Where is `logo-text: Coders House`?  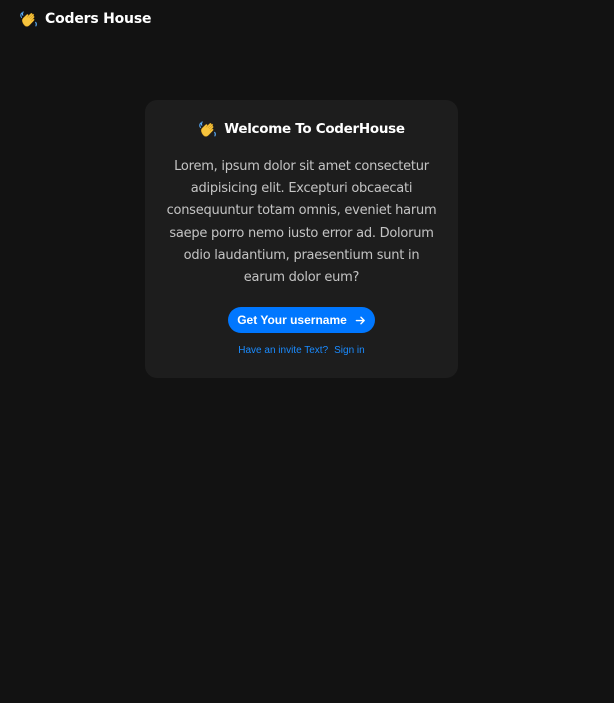 logo-text: Coders House is located at coordinates (98, 19).